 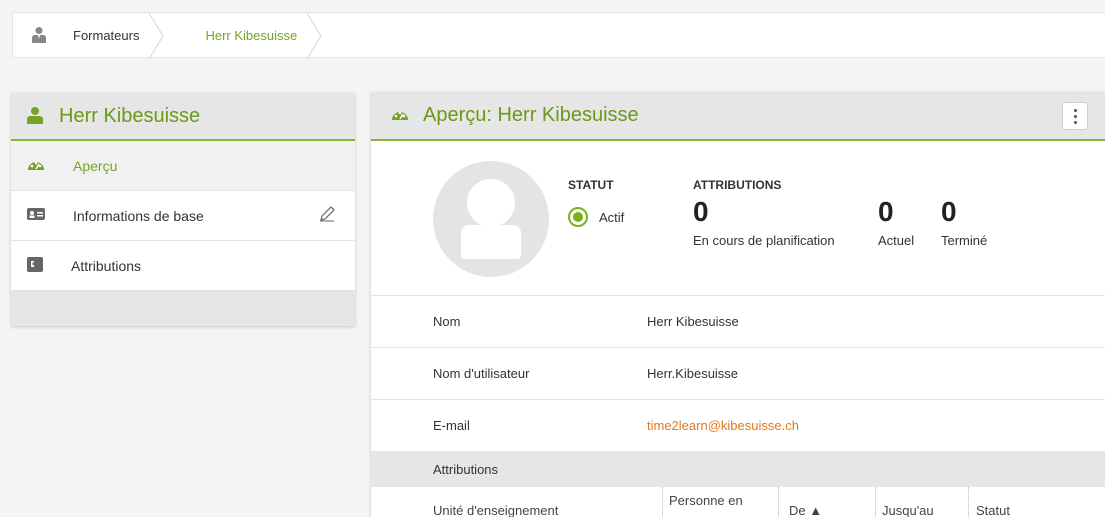 What do you see at coordinates (106, 265) in the screenshot?
I see `sidebar-item-label: Attributions` at bounding box center [106, 265].